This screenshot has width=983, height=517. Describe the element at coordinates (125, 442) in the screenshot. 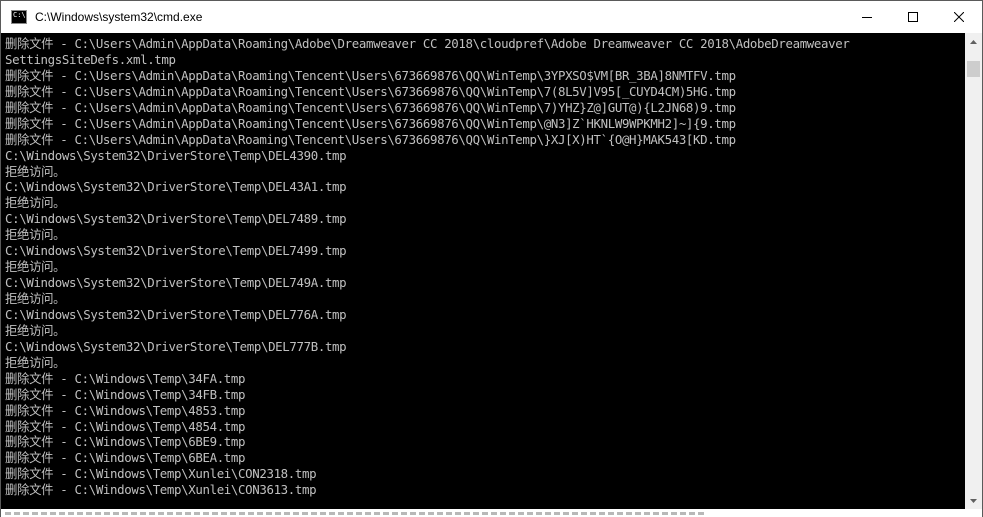

I see `console-line: 删除文件 - C:\Windows\Temp\6BE9.tmp` at that location.